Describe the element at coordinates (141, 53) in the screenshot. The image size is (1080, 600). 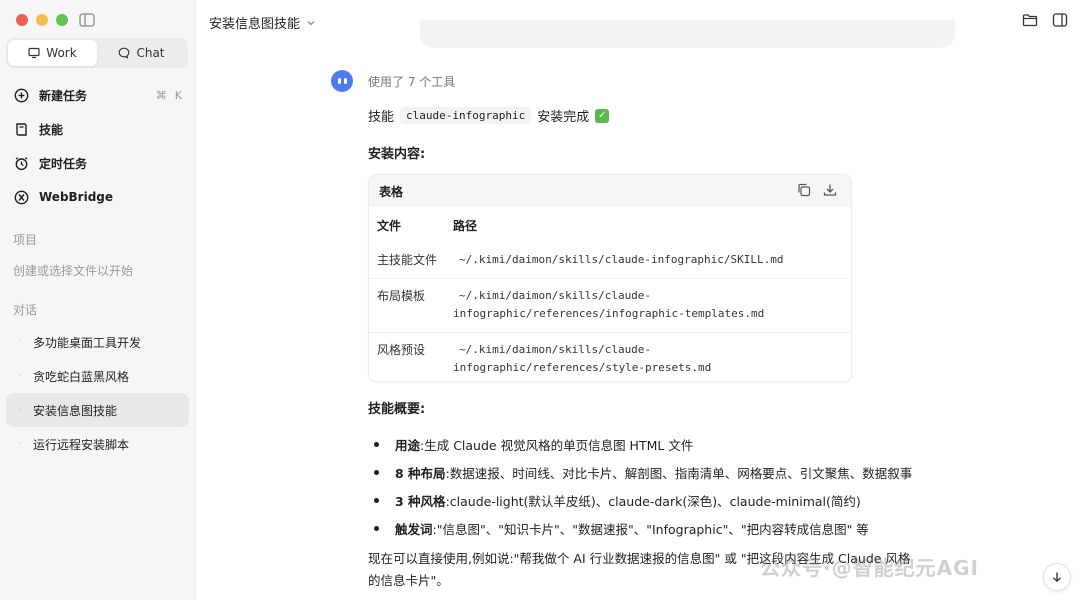
I see `tab-chat: Chat` at that location.